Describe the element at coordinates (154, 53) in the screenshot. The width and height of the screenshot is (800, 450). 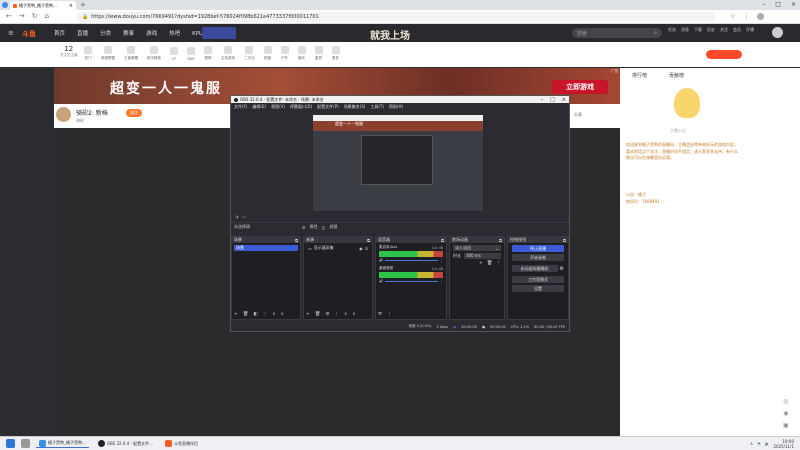
I see `category-item-hpjy: 和平精英` at that location.